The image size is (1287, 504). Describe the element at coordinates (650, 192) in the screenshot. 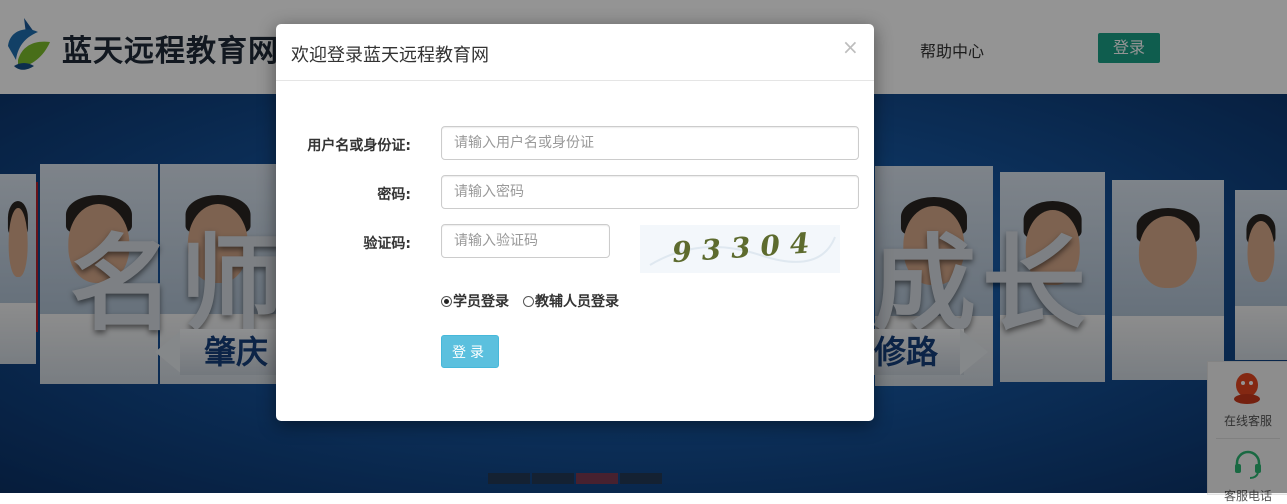

I see `password-input` at that location.